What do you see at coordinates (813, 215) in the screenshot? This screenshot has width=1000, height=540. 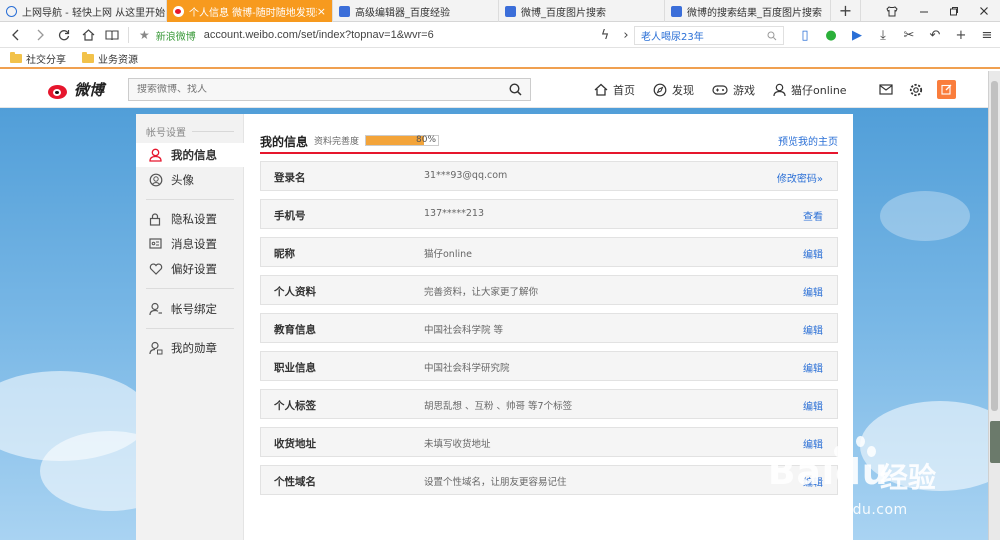 I see `view-phone-link: 查看` at bounding box center [813, 215].